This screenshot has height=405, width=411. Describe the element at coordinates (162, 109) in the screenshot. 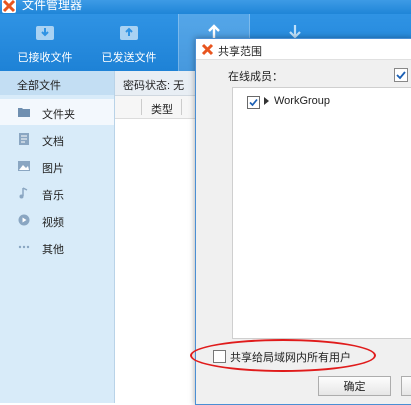

I see `column-type-header: 类型` at that location.